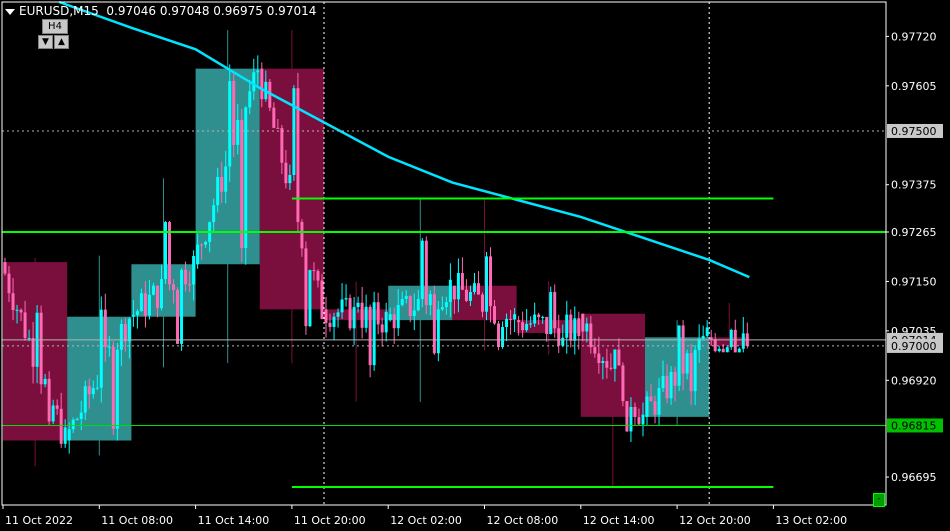 The width and height of the screenshot is (950, 531). Describe the element at coordinates (914, 425) in the screenshot. I see `price-level-tag-label: 0.96815` at that location.